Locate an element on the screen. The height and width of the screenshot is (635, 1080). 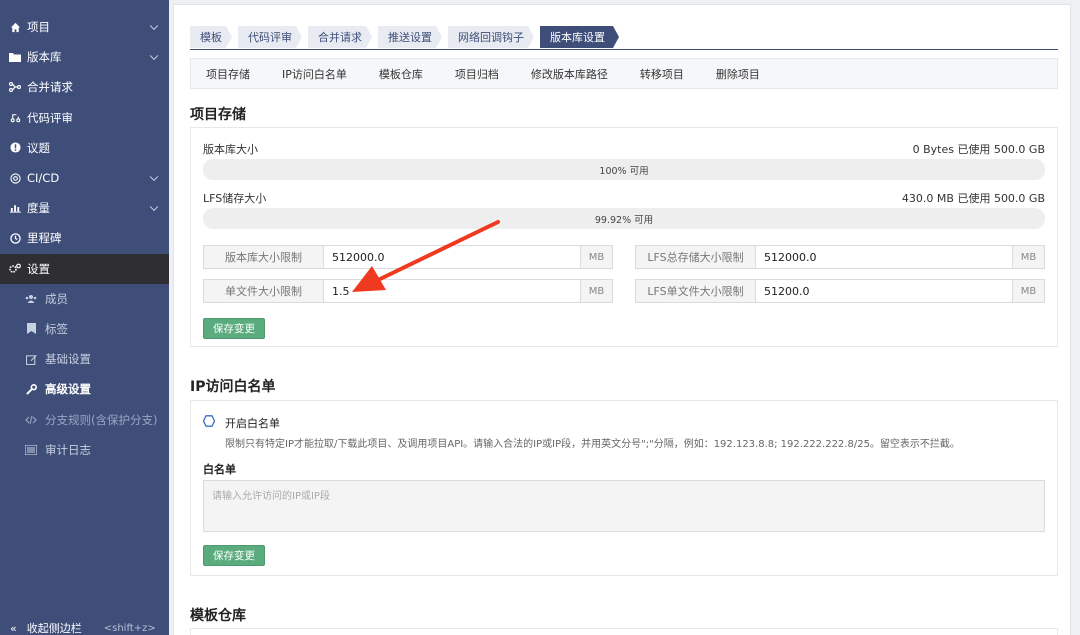
sidebar-item-label: 里程碑 is located at coordinates (44, 238).